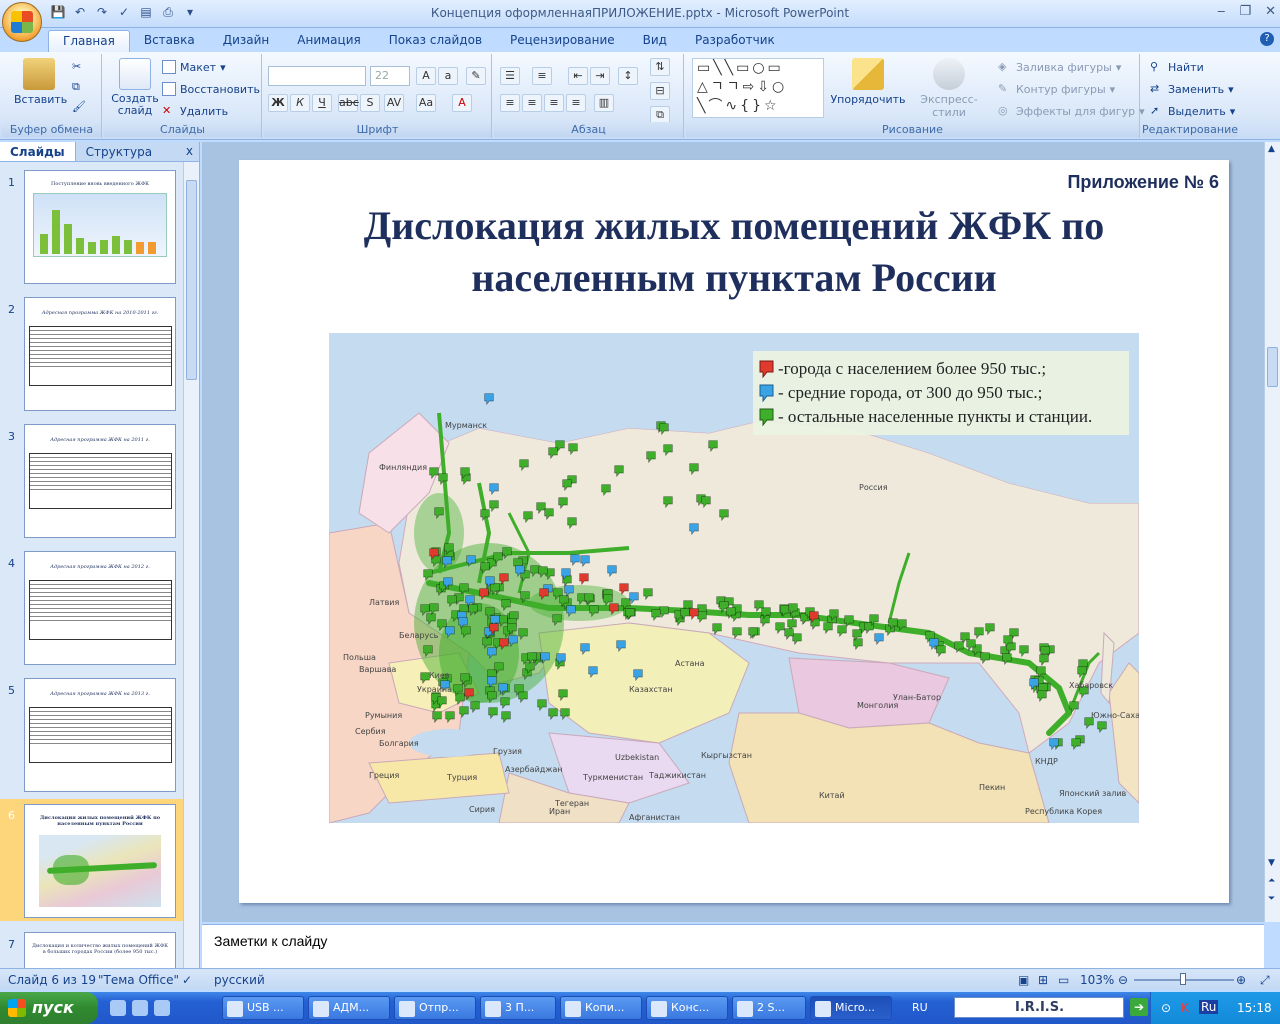 The height and width of the screenshot is (1024, 1280). I want to click on media-icon, so click(162, 1008).